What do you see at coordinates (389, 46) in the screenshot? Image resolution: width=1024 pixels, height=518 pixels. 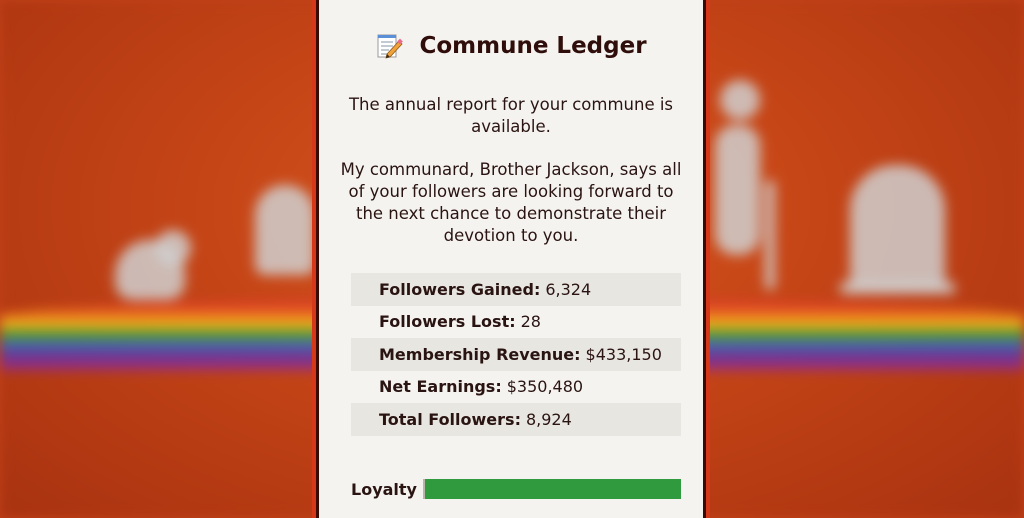 I see `memo-icon` at bounding box center [389, 46].